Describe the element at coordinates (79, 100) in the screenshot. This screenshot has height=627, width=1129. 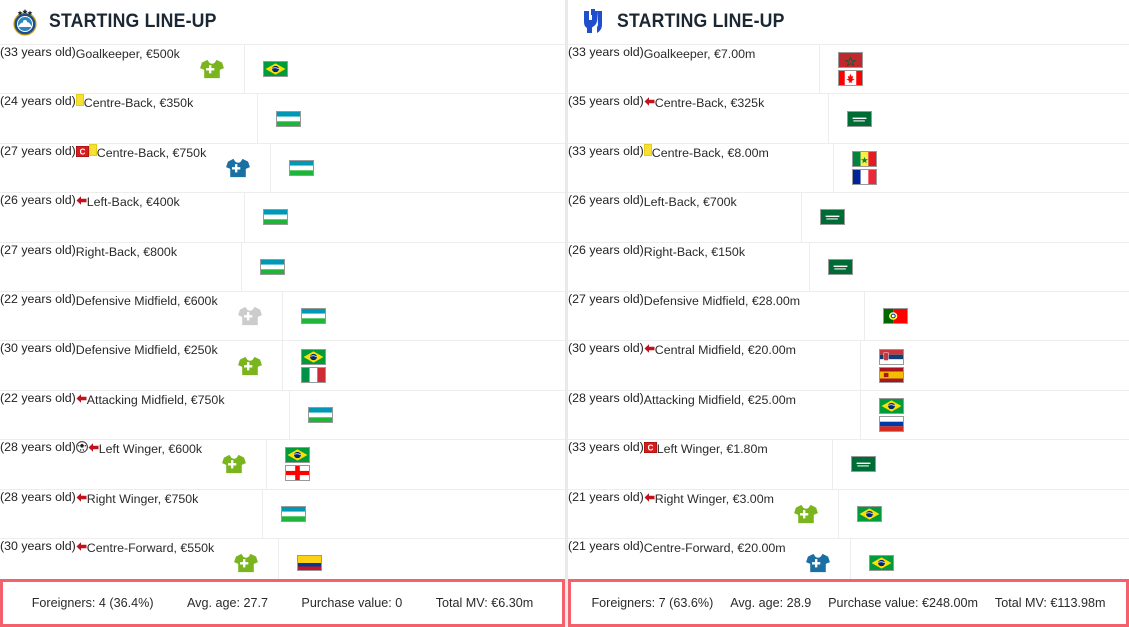
I see `yellow-card-icon` at that location.